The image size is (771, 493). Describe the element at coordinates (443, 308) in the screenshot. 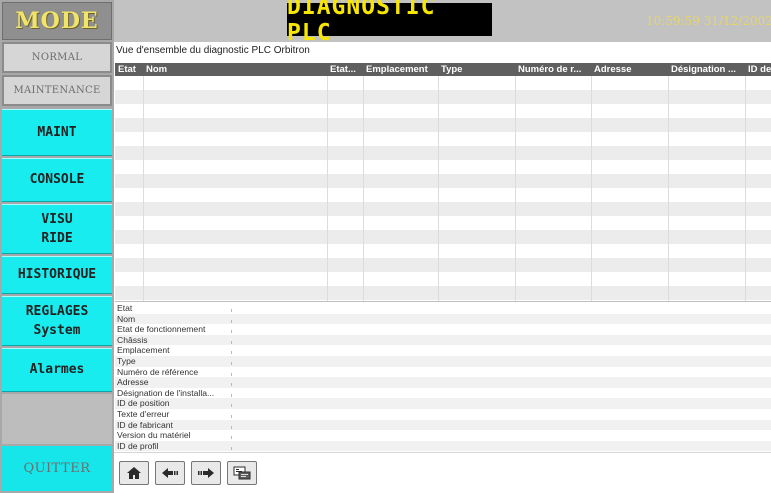

I see `property-row: Etat` at that location.